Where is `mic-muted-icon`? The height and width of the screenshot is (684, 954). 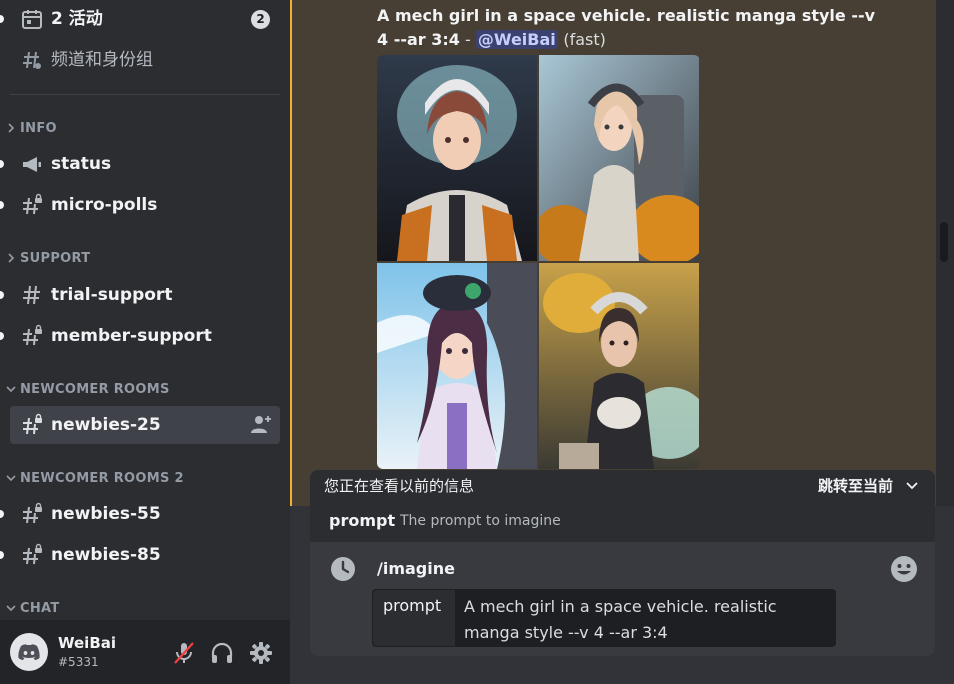
mic-muted-icon is located at coordinates (184, 653).